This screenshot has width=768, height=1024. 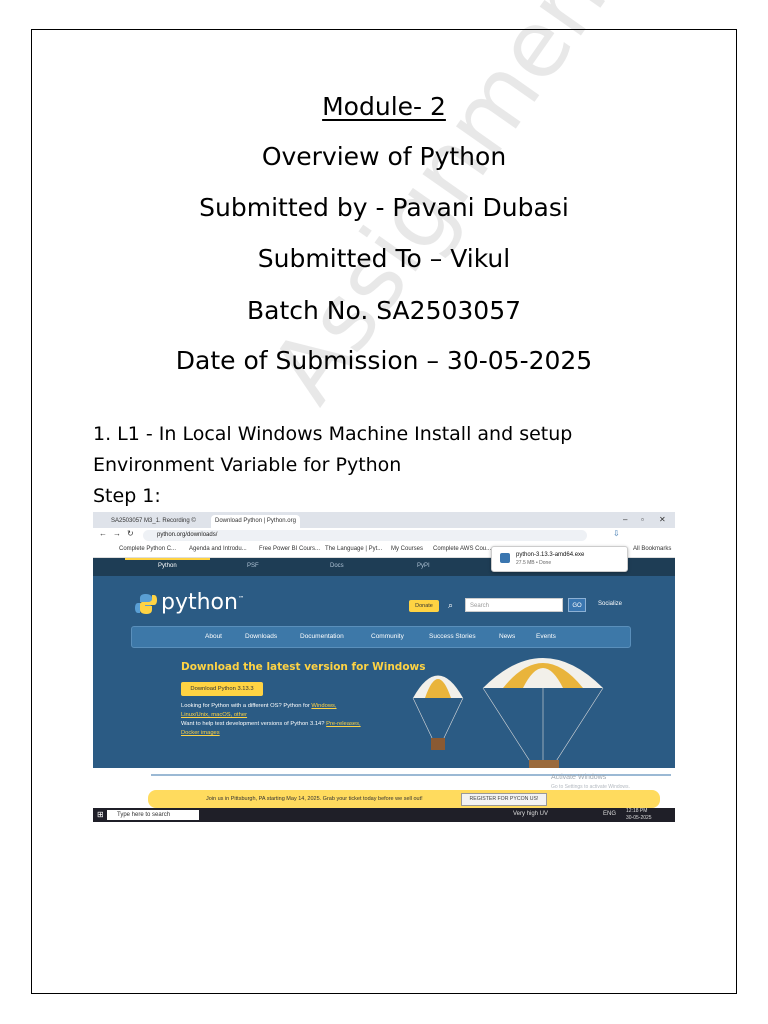 I want to click on language-indicator: ENG, so click(x=609, y=814).